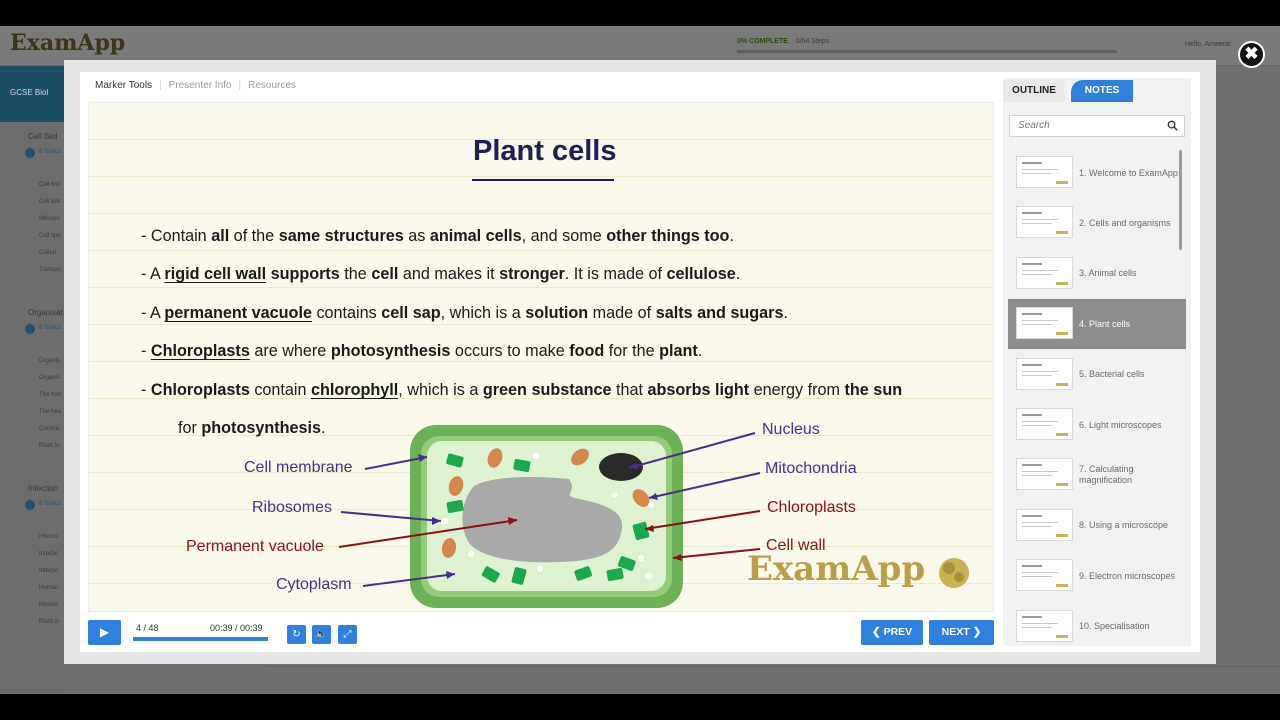  What do you see at coordinates (1125, 222) in the screenshot?
I see `outline-item-label: 2. Cells and organisms` at bounding box center [1125, 222].